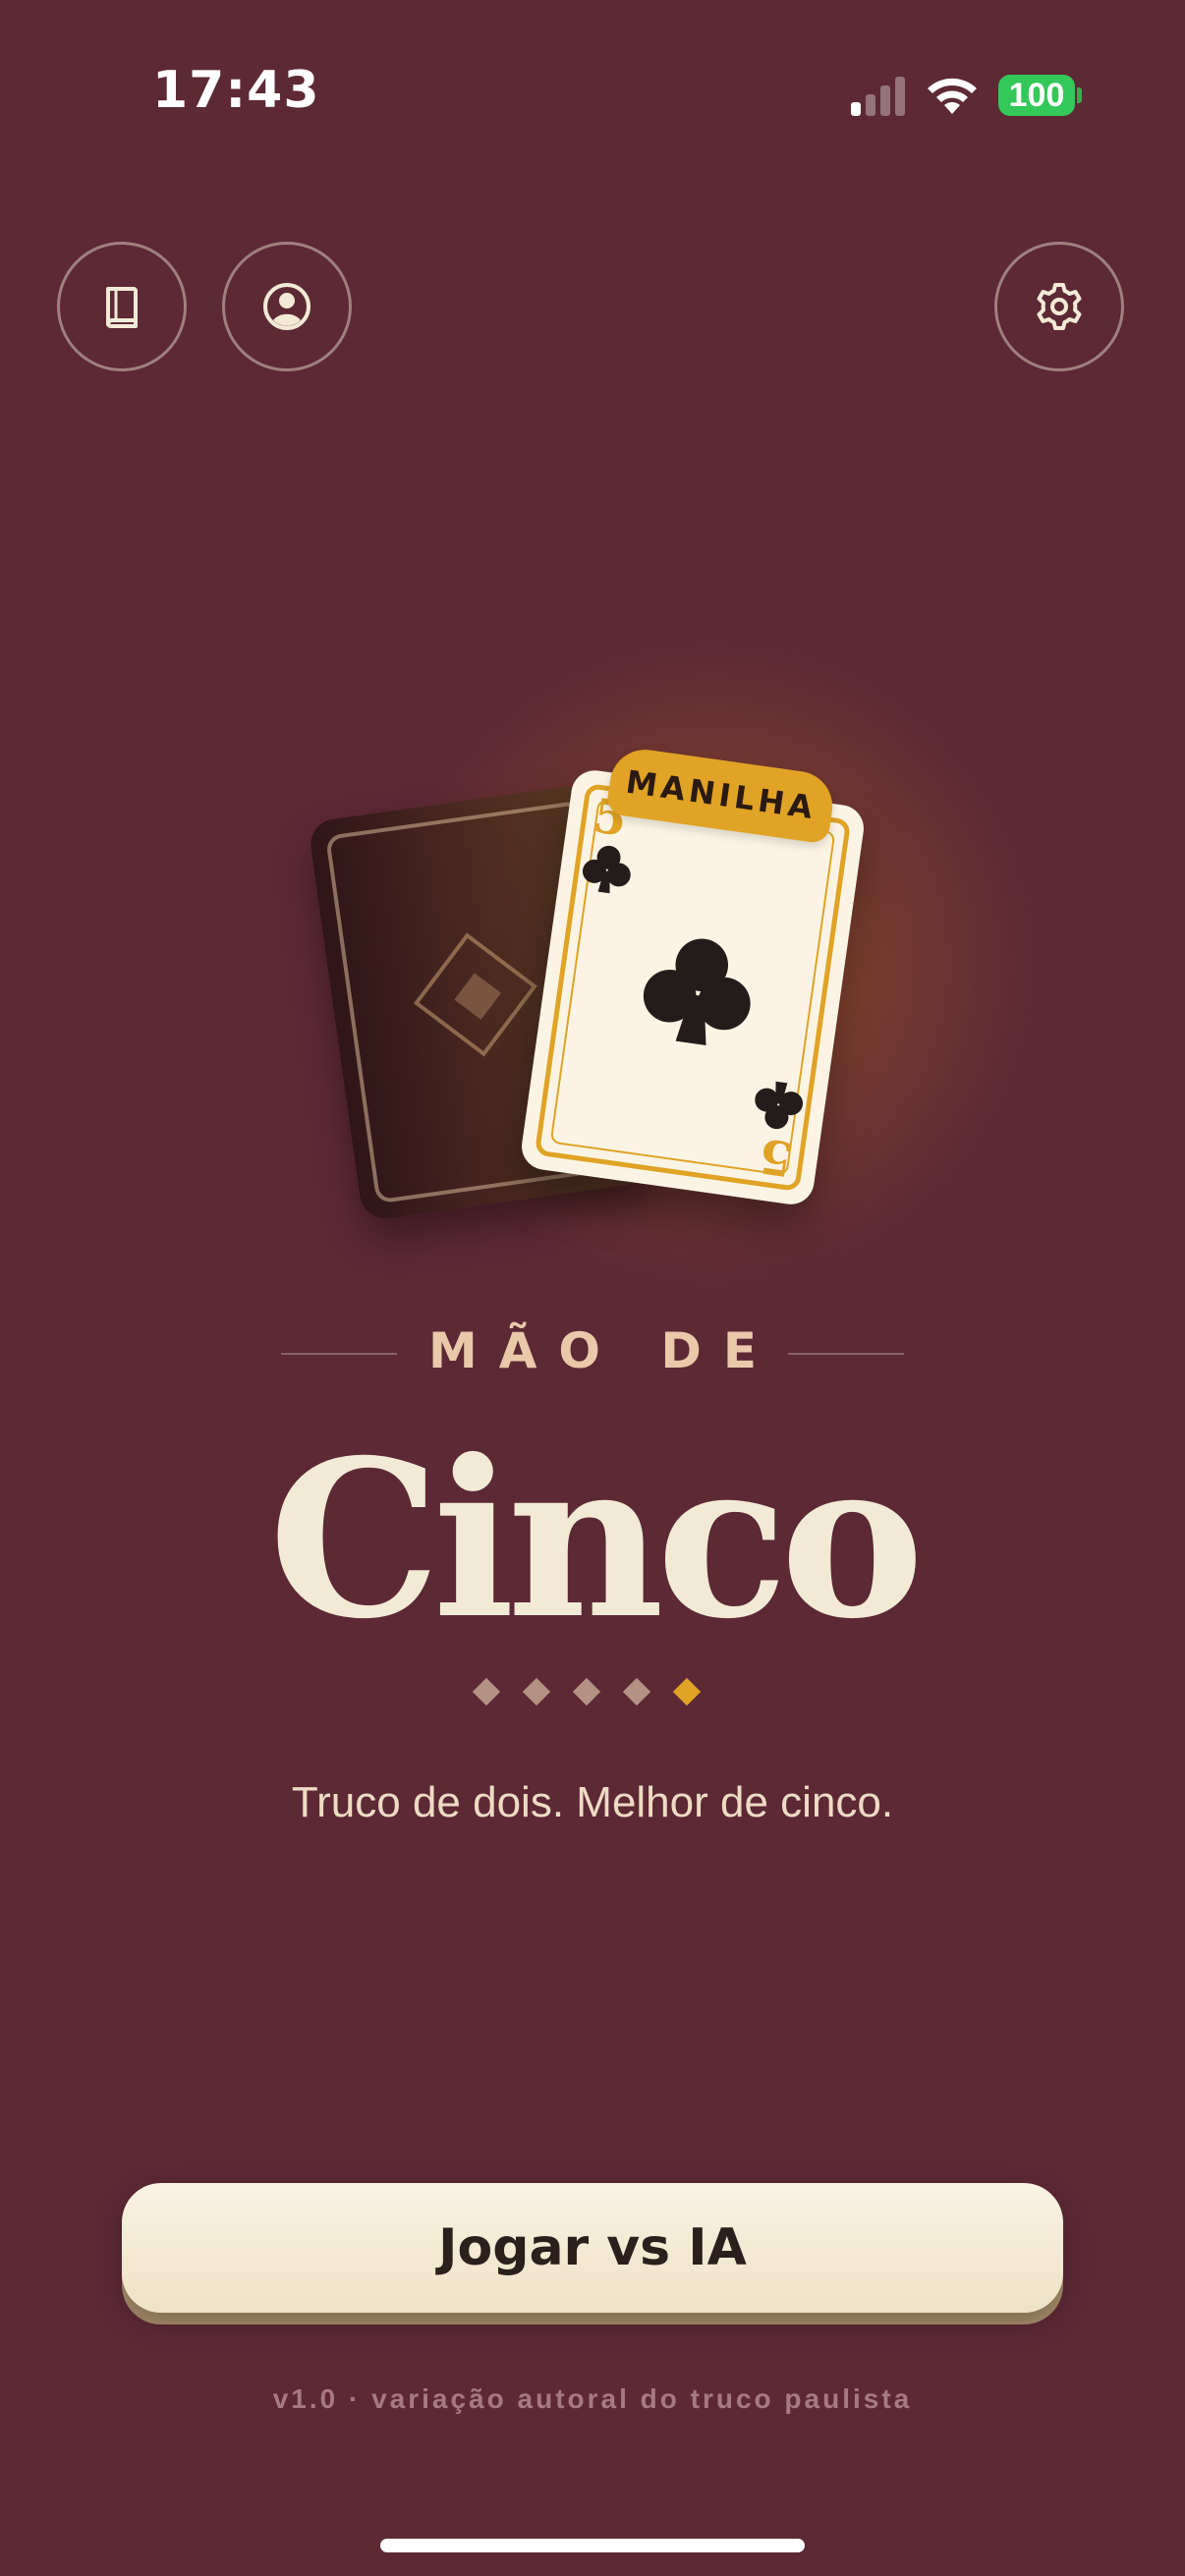 The width and height of the screenshot is (1185, 2576). I want to click on cellular-signal-icon, so click(878, 96).